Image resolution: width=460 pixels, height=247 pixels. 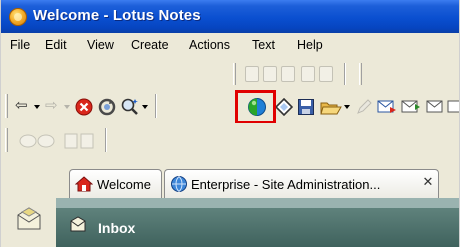 I want to click on menu-bar: File Edit View Create Actions Text Help, so click(x=230, y=46).